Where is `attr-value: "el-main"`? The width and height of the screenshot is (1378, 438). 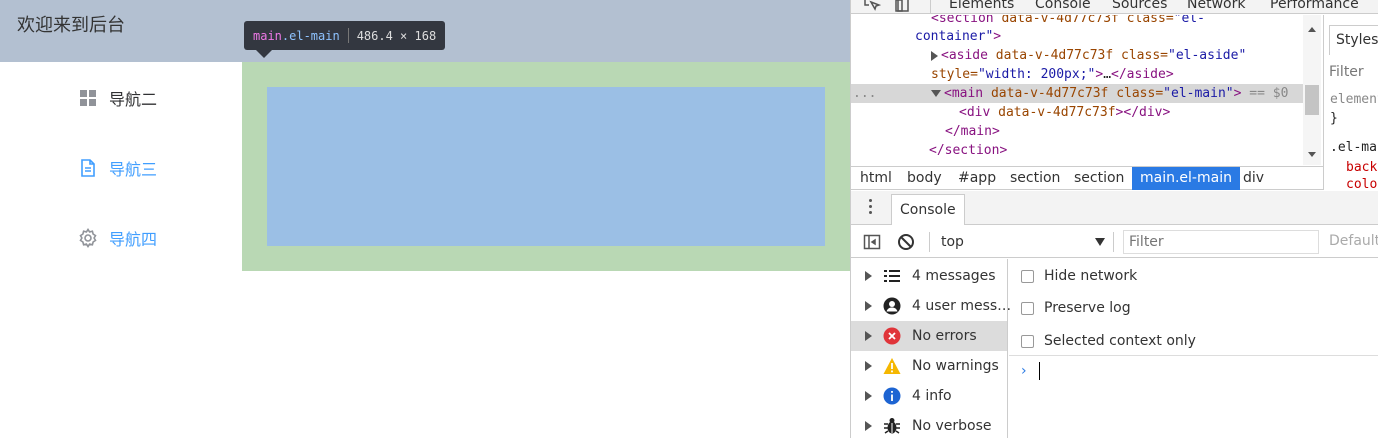
attr-value: "el-main" is located at coordinates (1198, 93).